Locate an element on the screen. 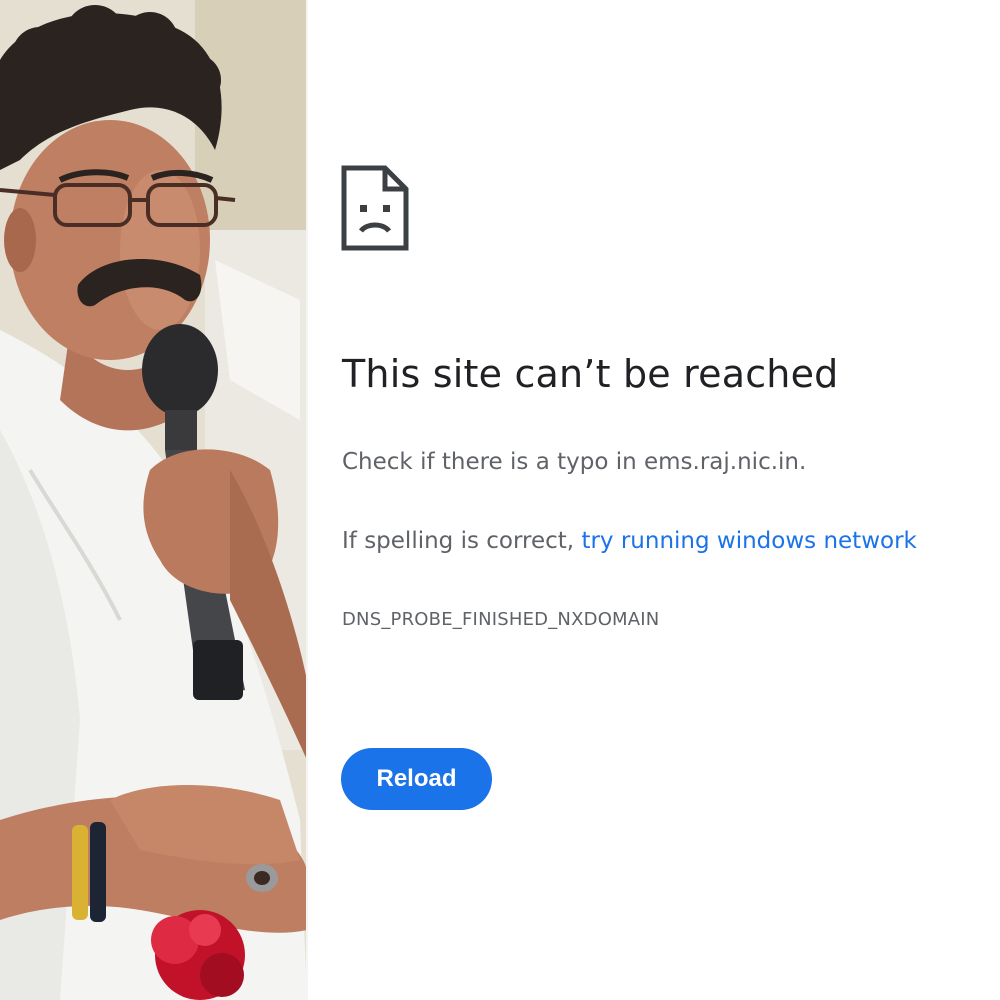 Image resolution: width=1000 pixels, height=1000 pixels. error-headline: This site can’t be reached is located at coordinates (590, 374).